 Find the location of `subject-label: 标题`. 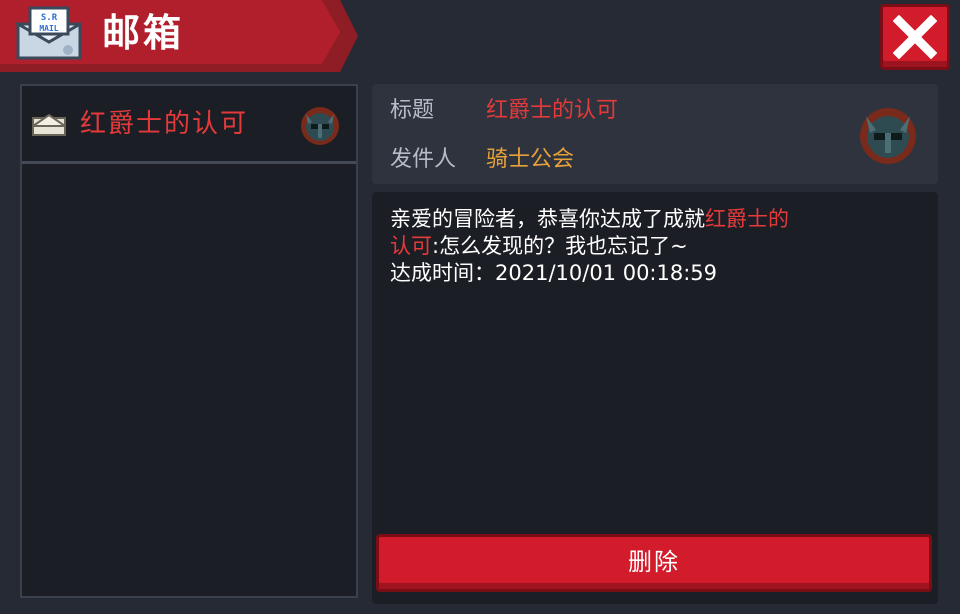

subject-label: 标题 is located at coordinates (412, 110).